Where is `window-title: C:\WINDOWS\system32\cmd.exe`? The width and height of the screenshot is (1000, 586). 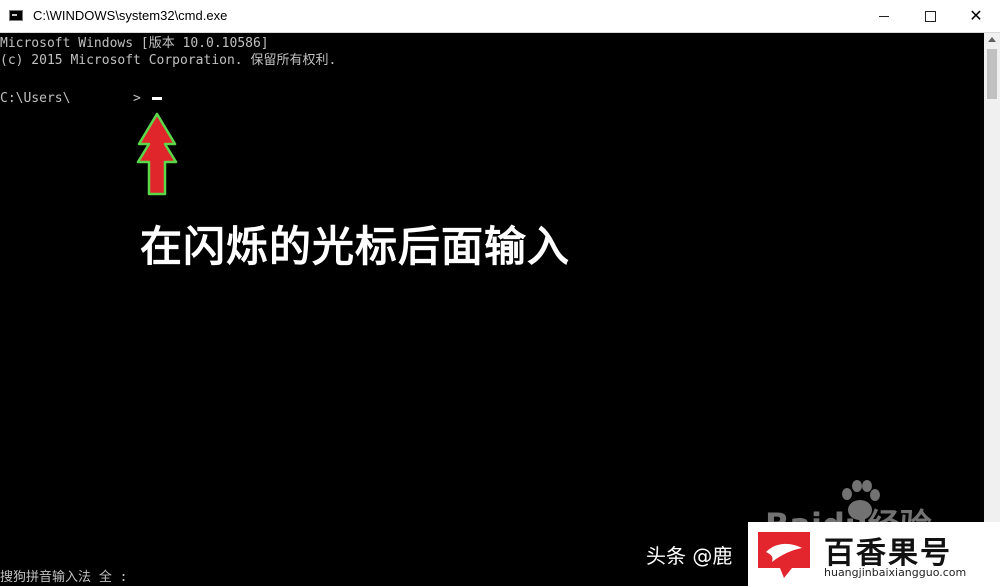
window-title: C:\WINDOWS\system32\cmd.exe is located at coordinates (130, 15).